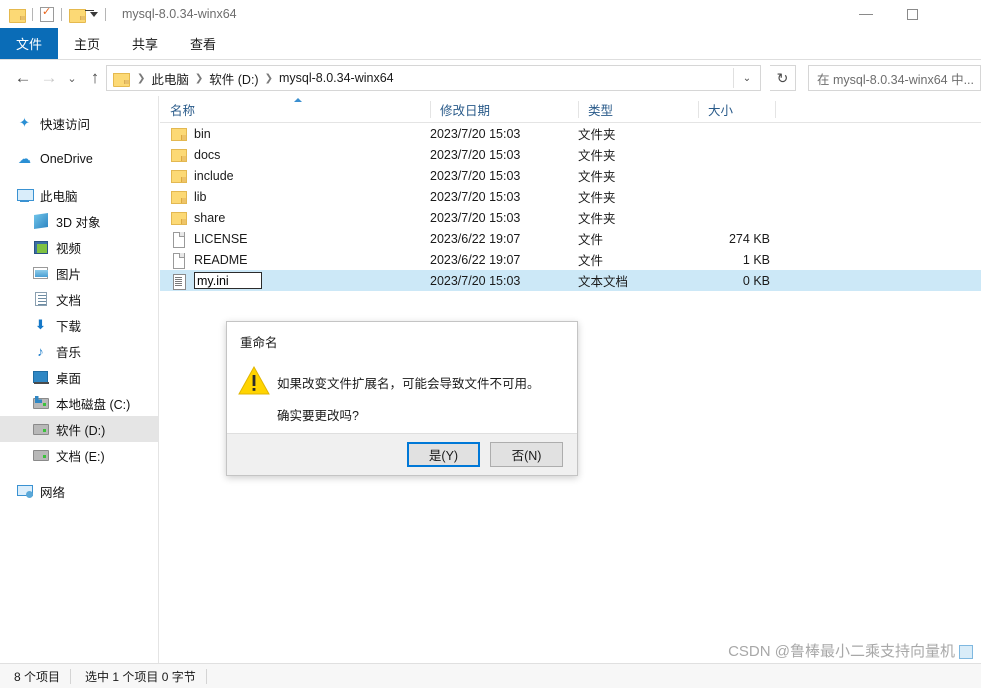  I want to click on table-row: docs 2023/7/20 15:03 文件夹, so click(570, 154).